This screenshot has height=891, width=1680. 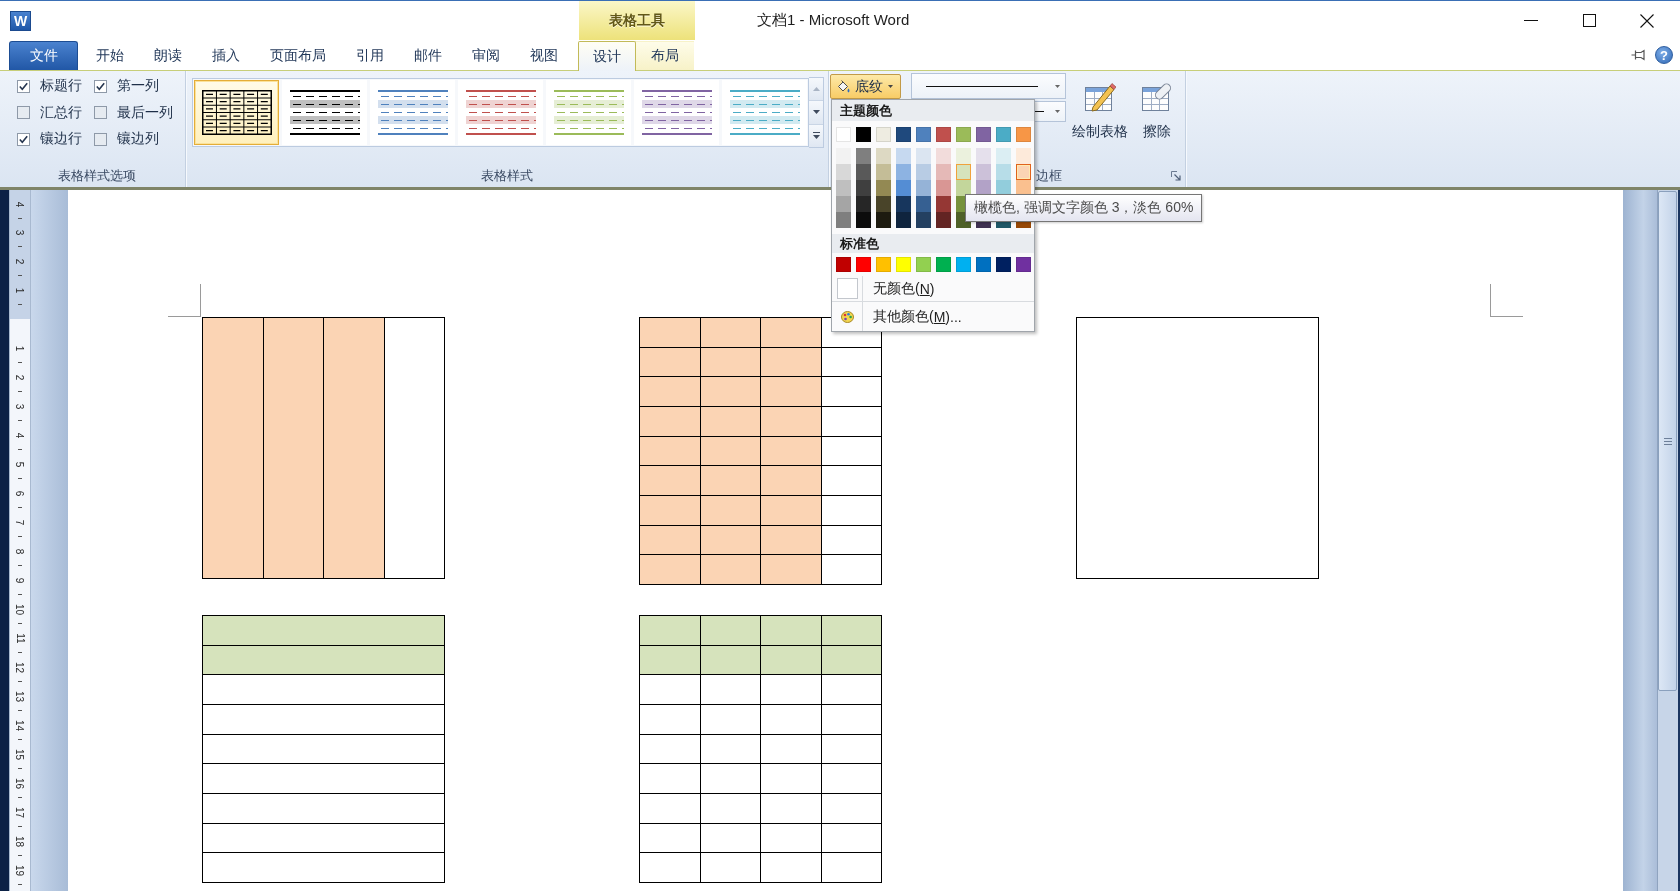 What do you see at coordinates (486, 55) in the screenshot?
I see `ribbon-tab: 审阅` at bounding box center [486, 55].